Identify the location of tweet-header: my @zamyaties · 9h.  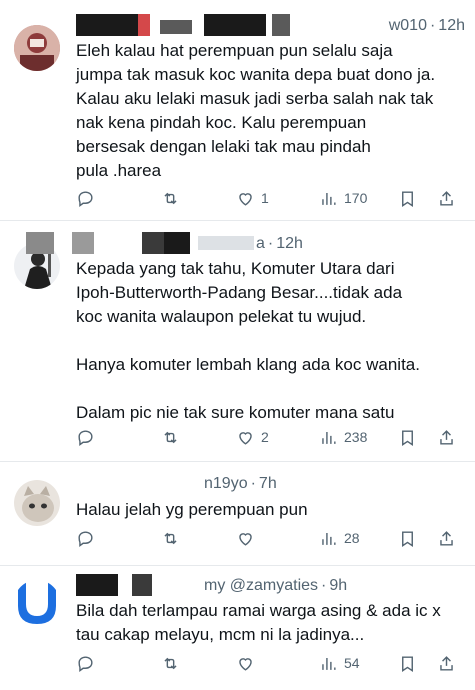
(270, 586).